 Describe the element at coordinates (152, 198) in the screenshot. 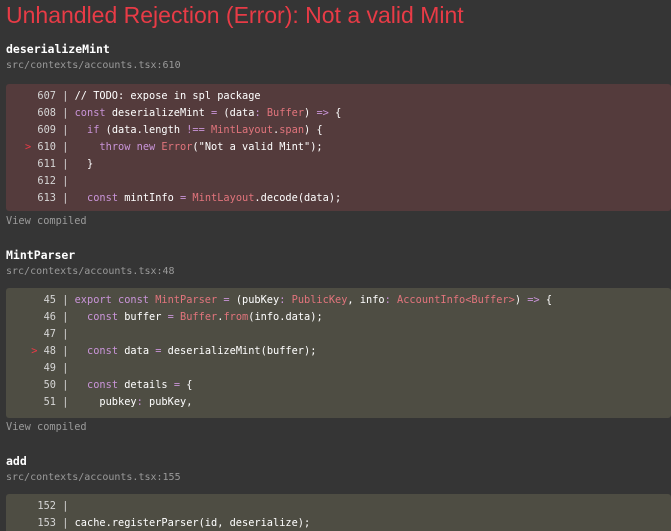

I see `code-token: mintInfo` at that location.